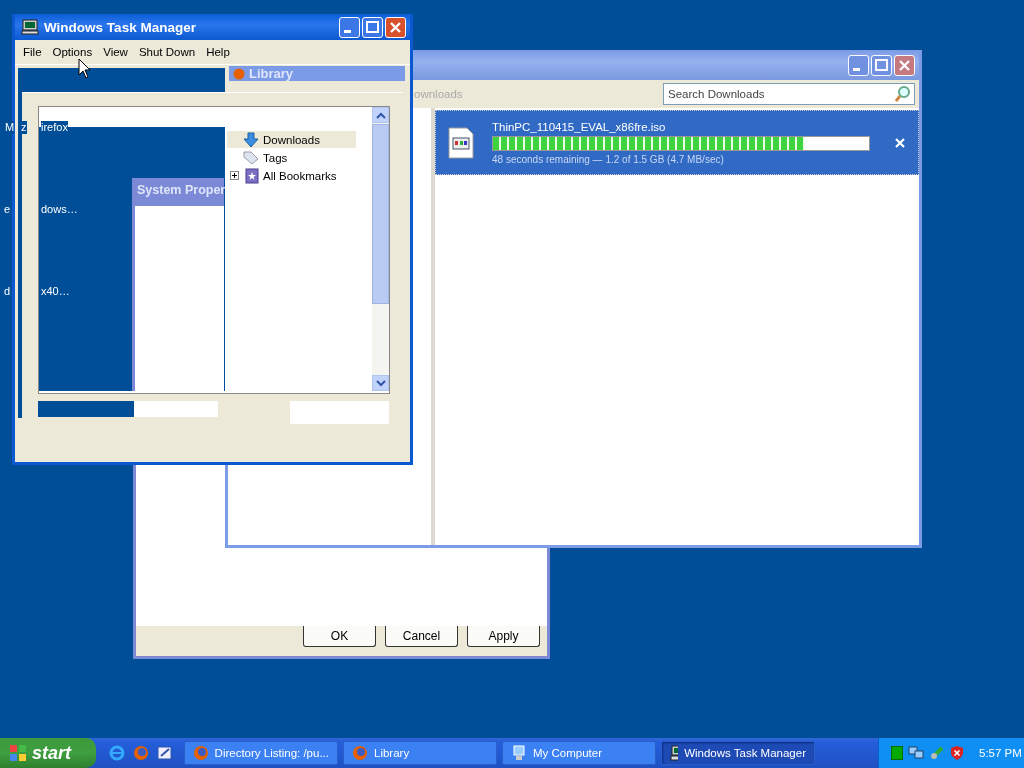 This screenshot has width=1024, height=768. Describe the element at coordinates (916, 753) in the screenshot. I see `network-icon` at that location.